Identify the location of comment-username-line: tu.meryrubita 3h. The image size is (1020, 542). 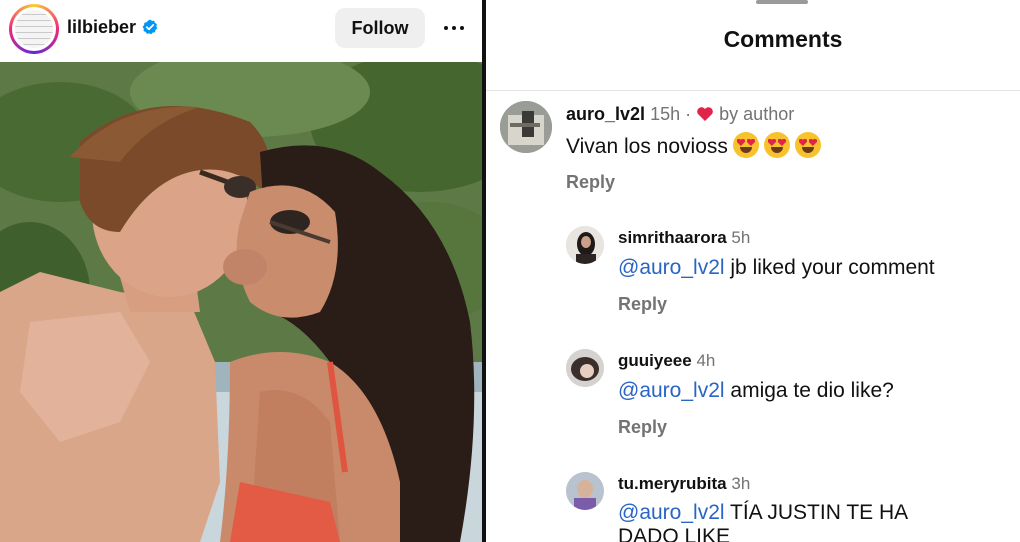
(684, 484).